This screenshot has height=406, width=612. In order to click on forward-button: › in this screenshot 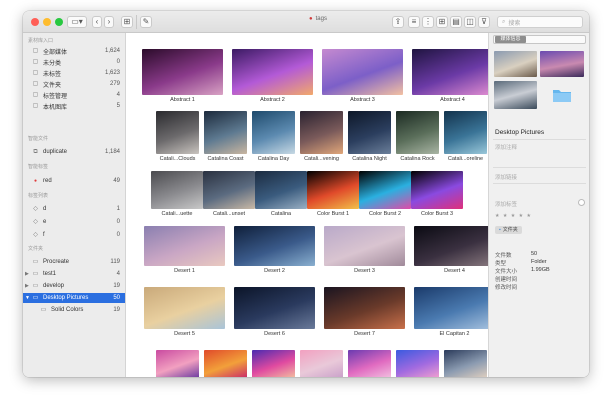, I will do `click(109, 22)`.